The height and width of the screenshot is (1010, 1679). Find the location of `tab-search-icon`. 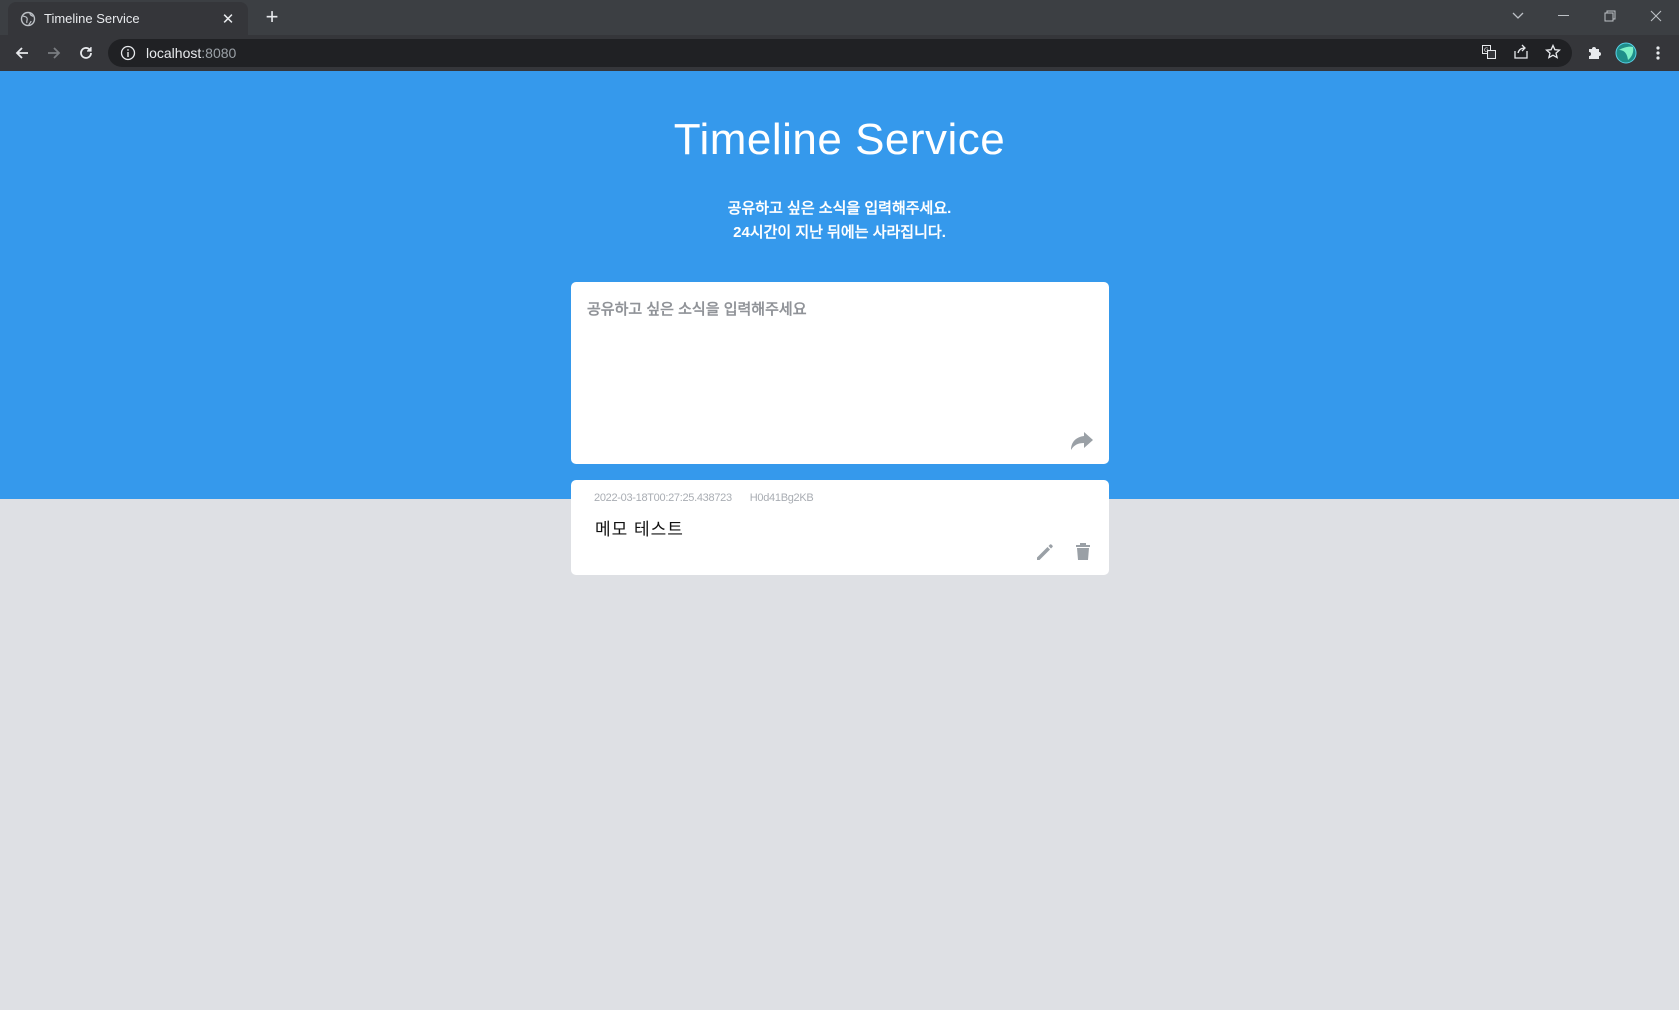

tab-search-icon is located at coordinates (1518, 16).